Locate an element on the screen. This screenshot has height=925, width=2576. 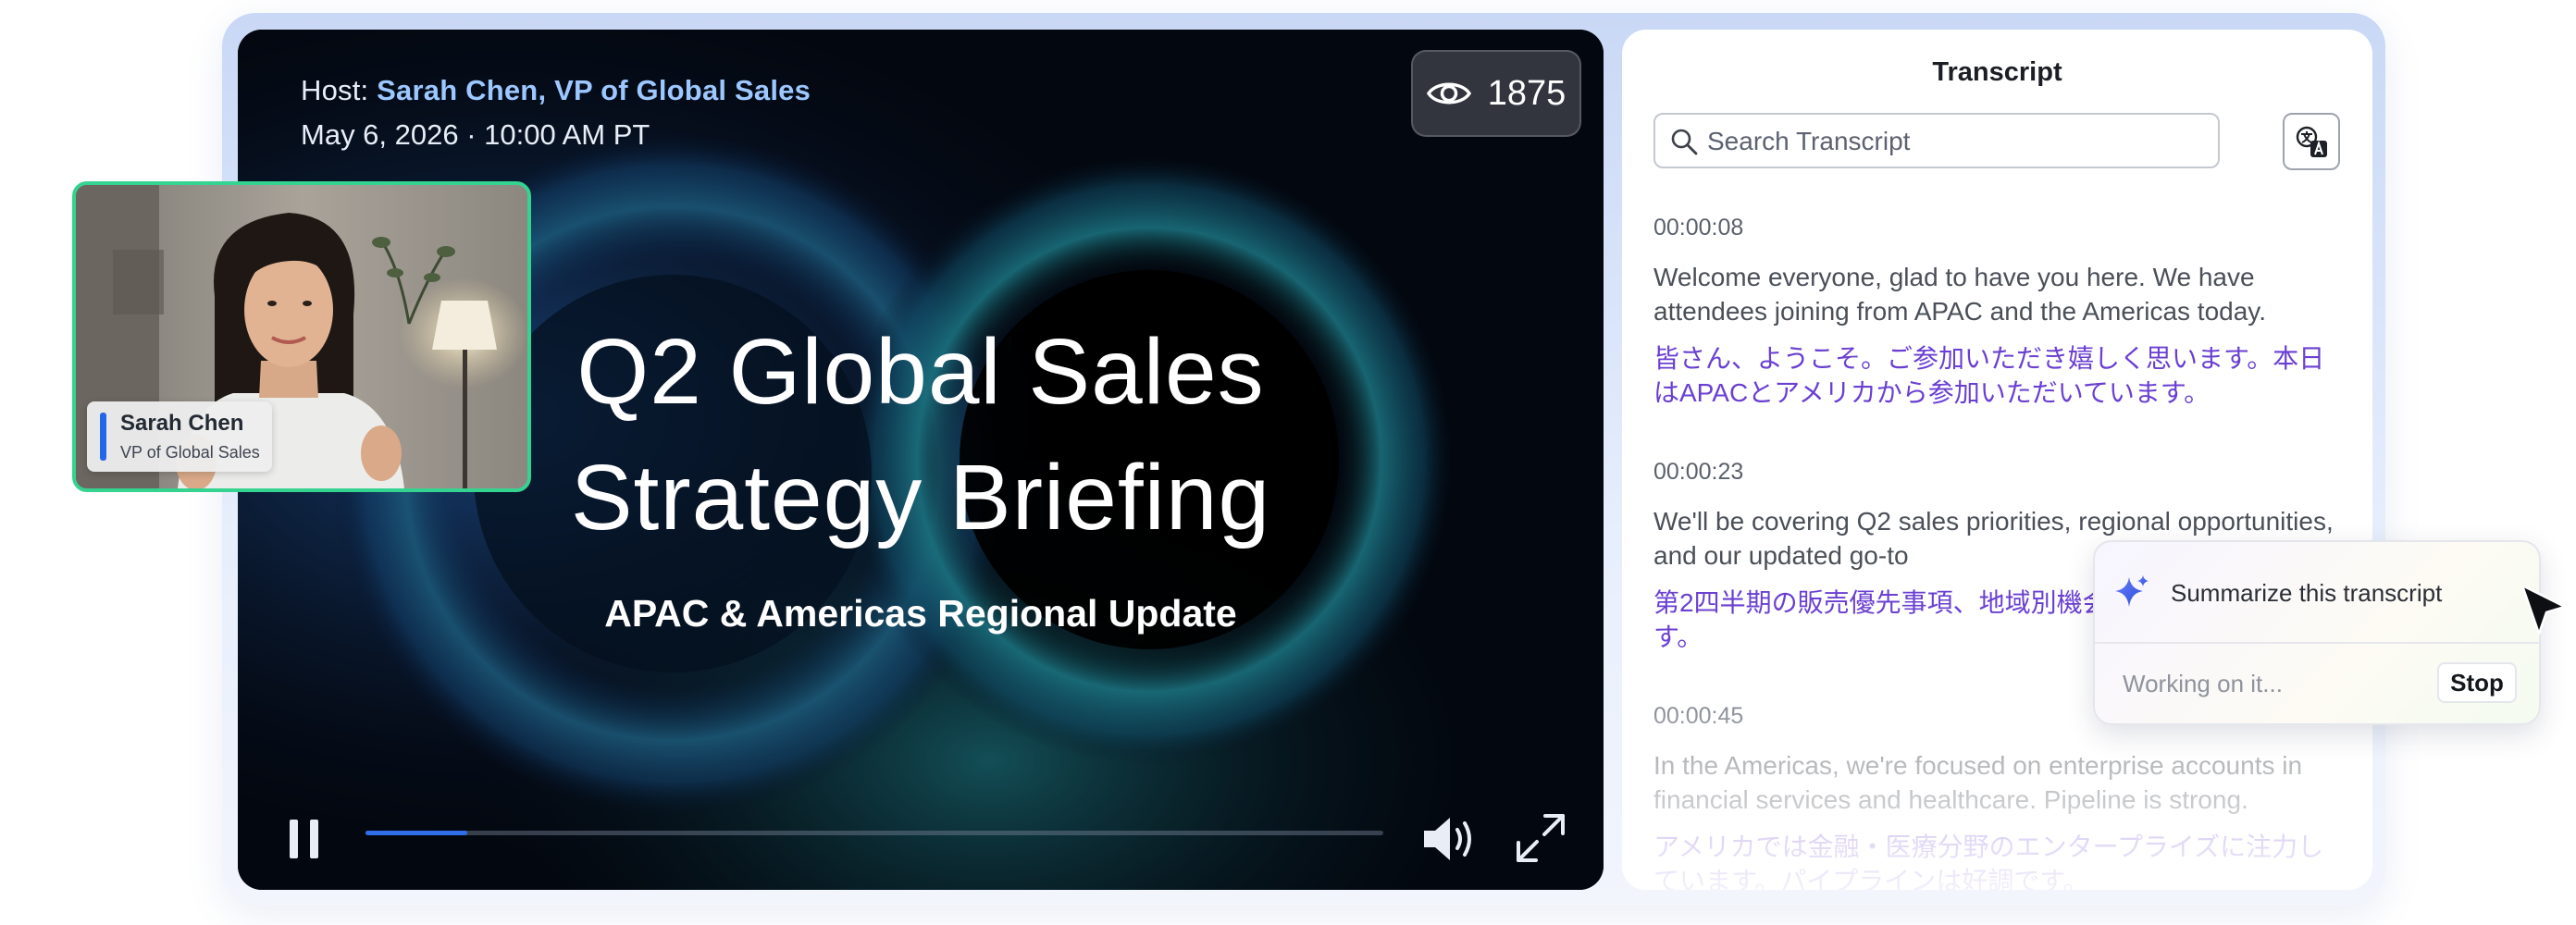
eye-icon is located at coordinates (1449, 93).